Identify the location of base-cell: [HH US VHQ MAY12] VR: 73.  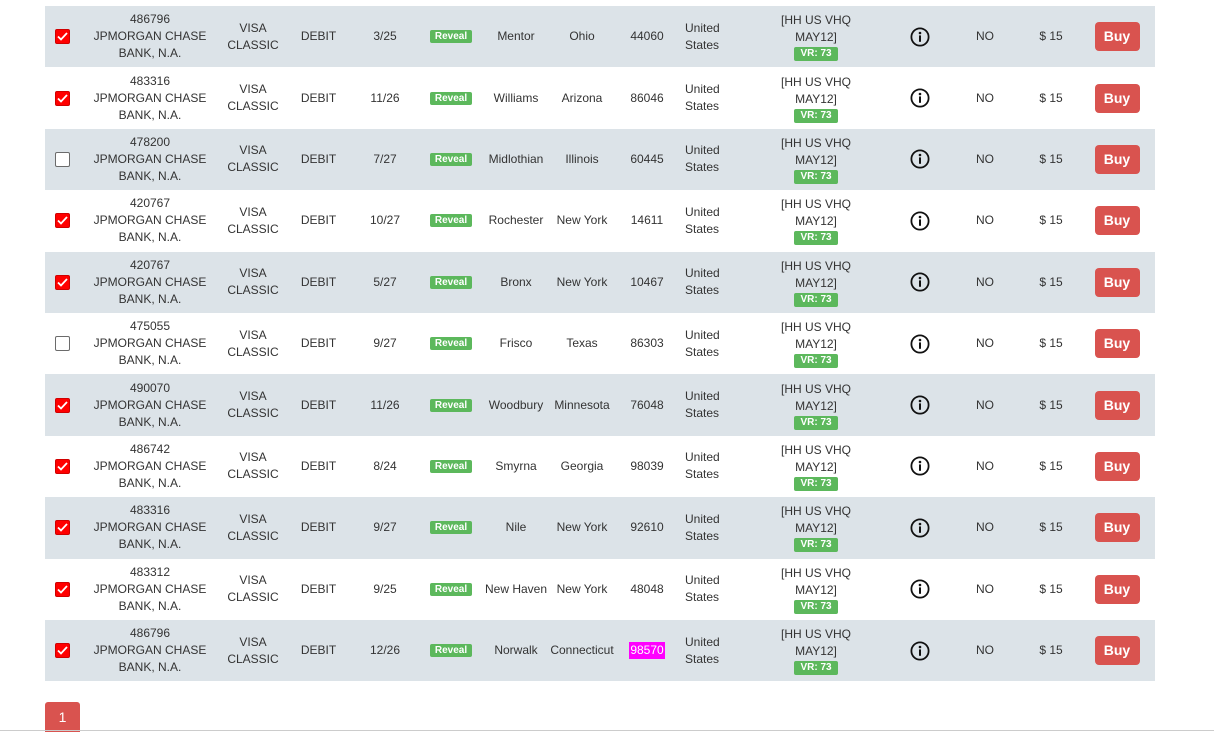
(816, 282).